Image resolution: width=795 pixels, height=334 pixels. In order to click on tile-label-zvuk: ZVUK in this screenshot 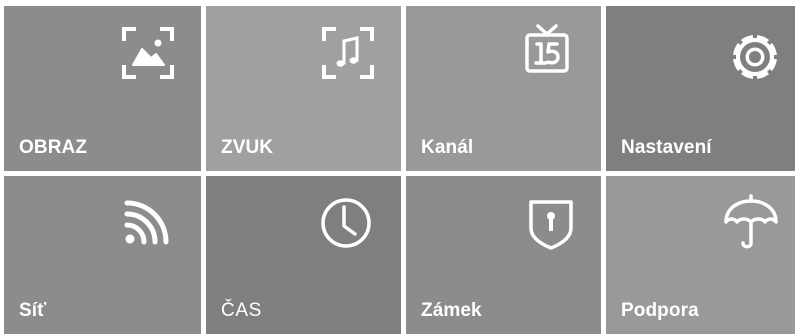, I will do `click(247, 147)`.